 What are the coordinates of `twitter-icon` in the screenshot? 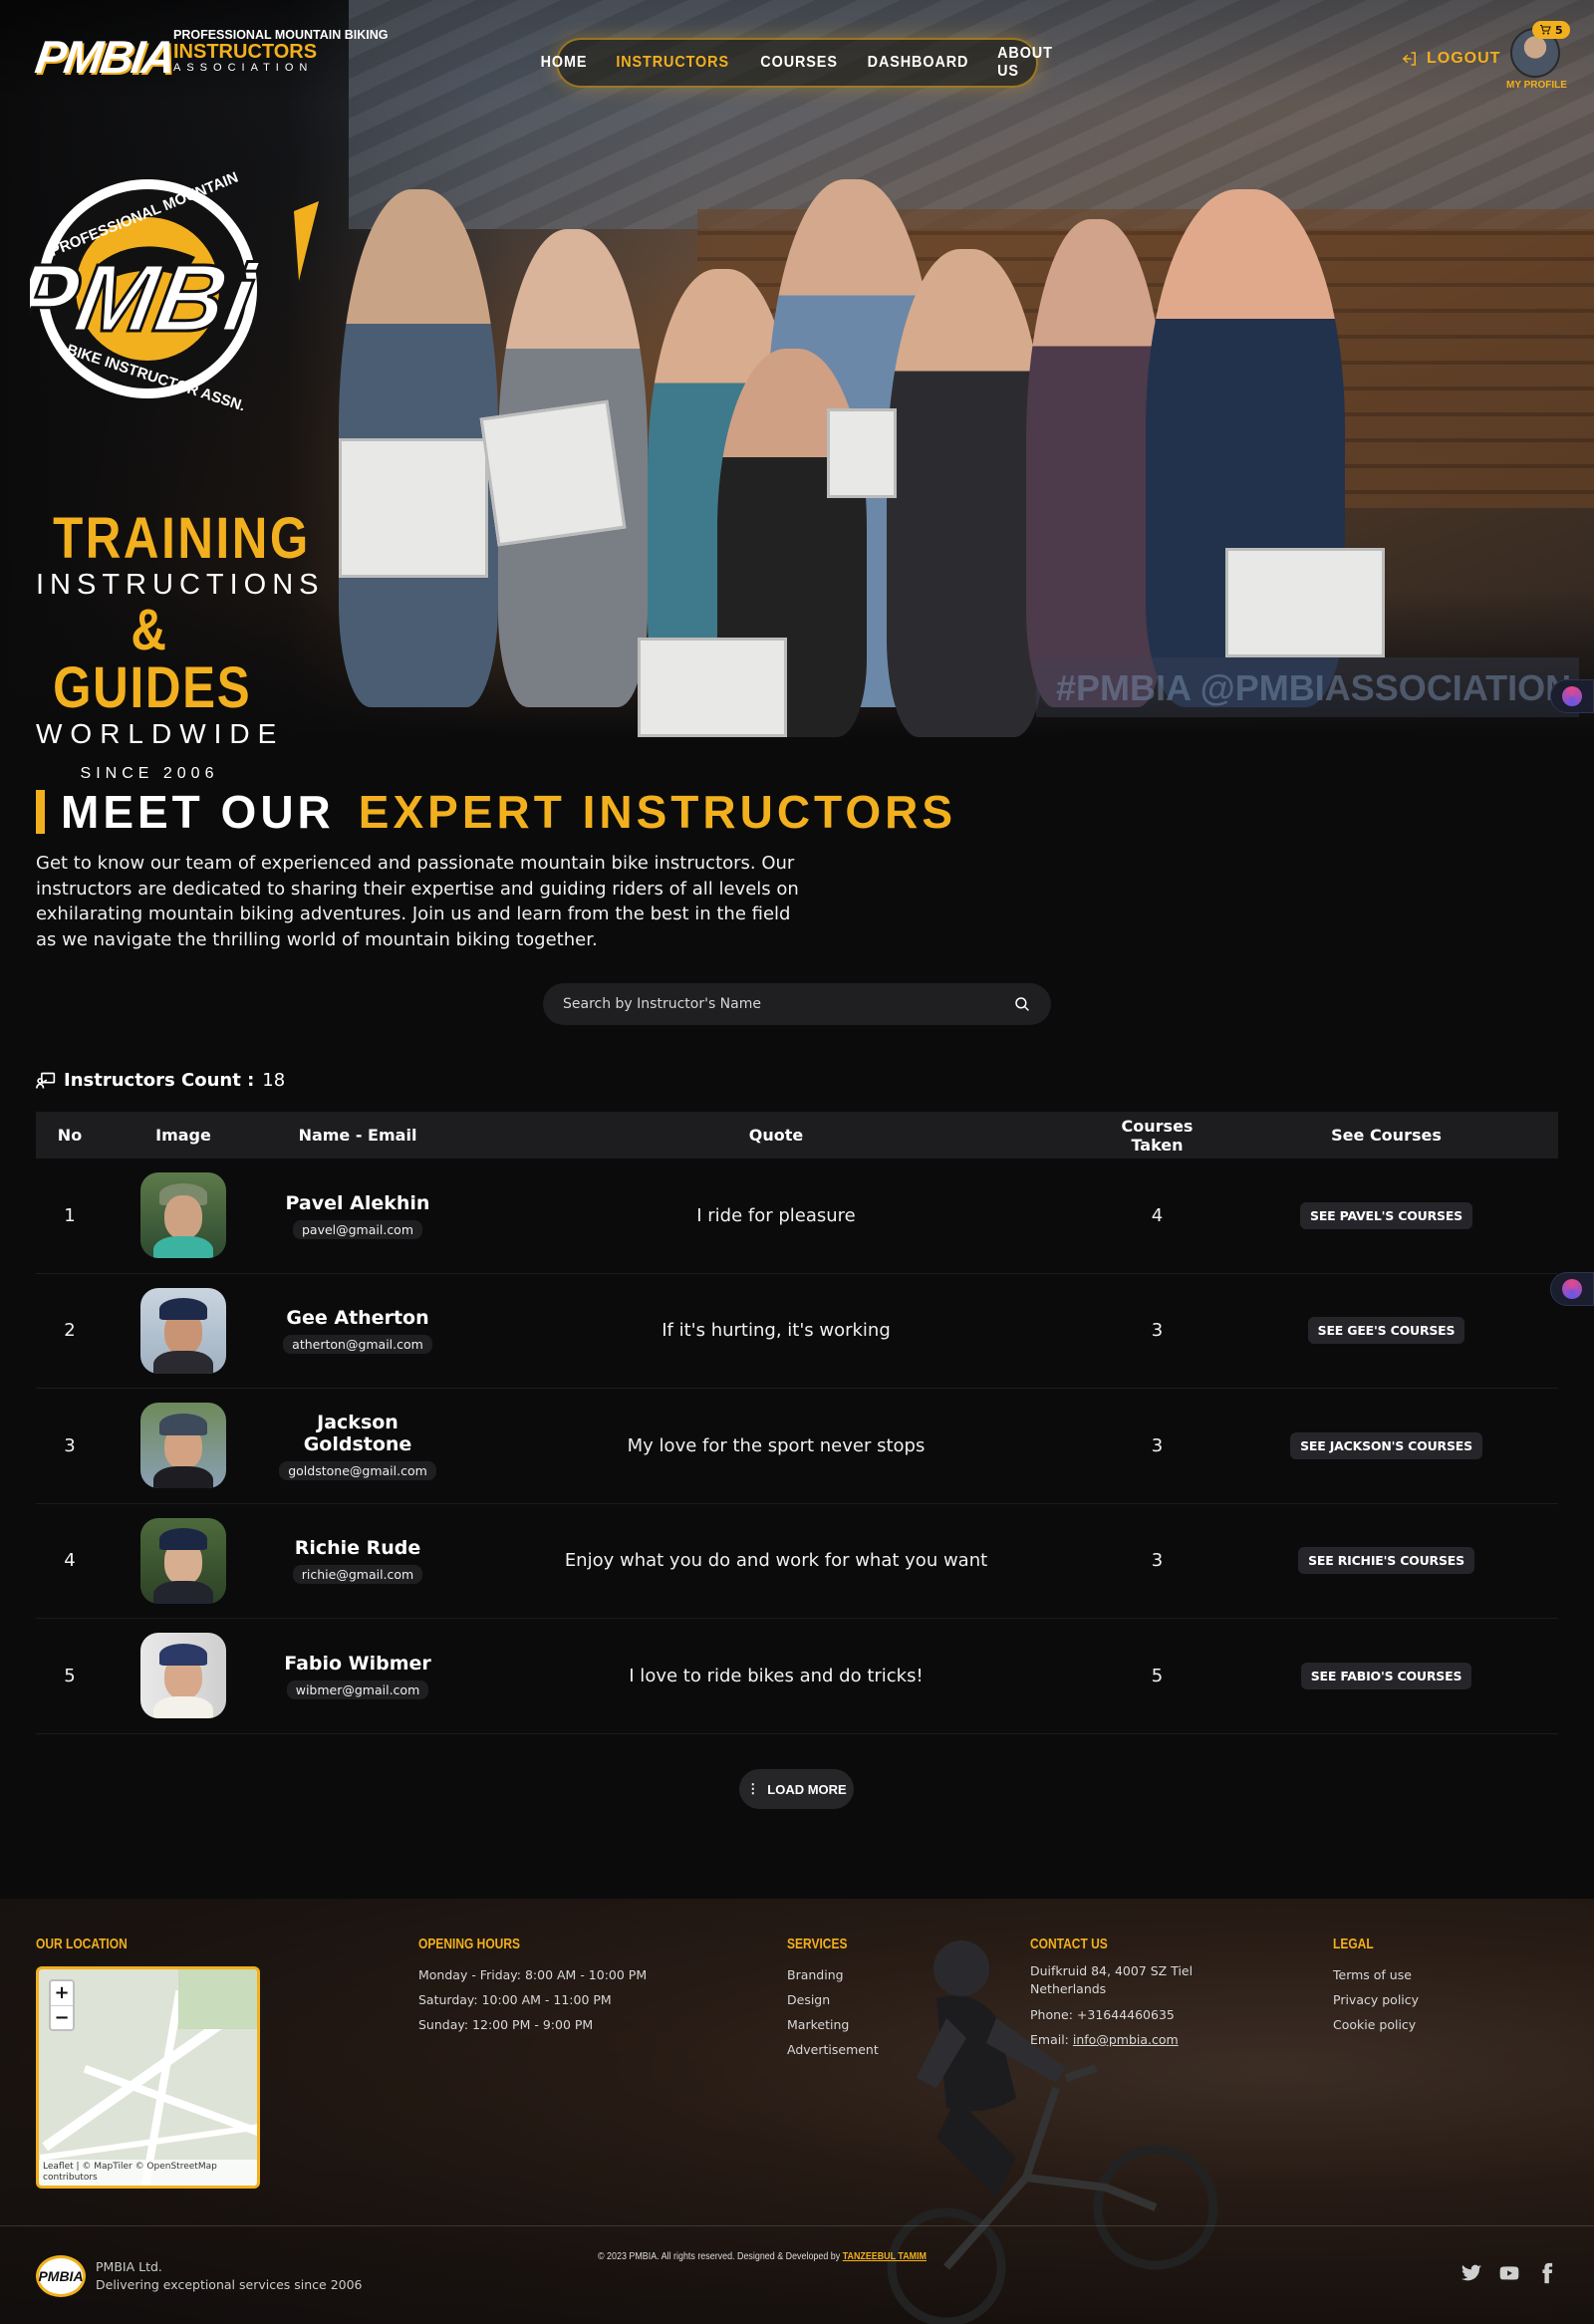 It's located at (1471, 2273).